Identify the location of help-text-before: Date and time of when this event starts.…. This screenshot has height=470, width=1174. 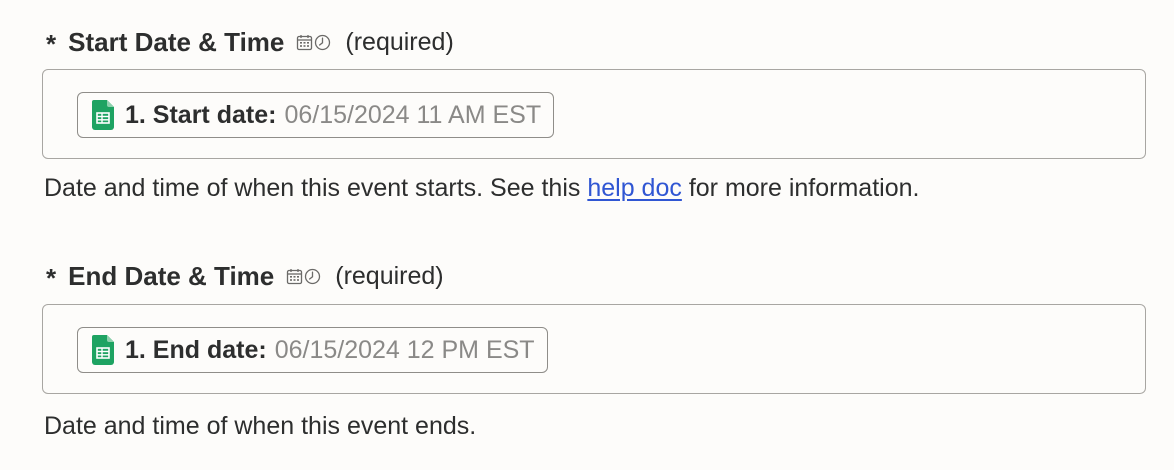
(316, 188).